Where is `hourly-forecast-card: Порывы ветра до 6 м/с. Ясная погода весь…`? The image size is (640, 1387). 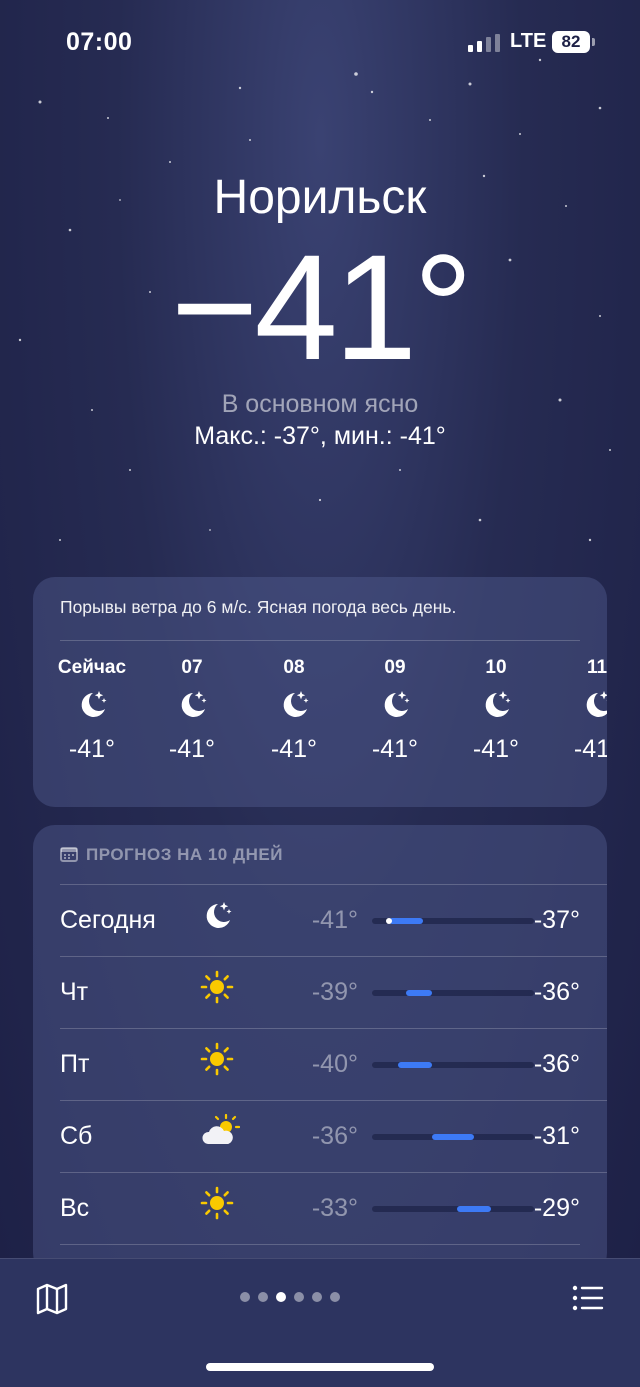
hourly-forecast-card: Порывы ветра до 6 м/с. Ясная погода весь… is located at coordinates (320, 692).